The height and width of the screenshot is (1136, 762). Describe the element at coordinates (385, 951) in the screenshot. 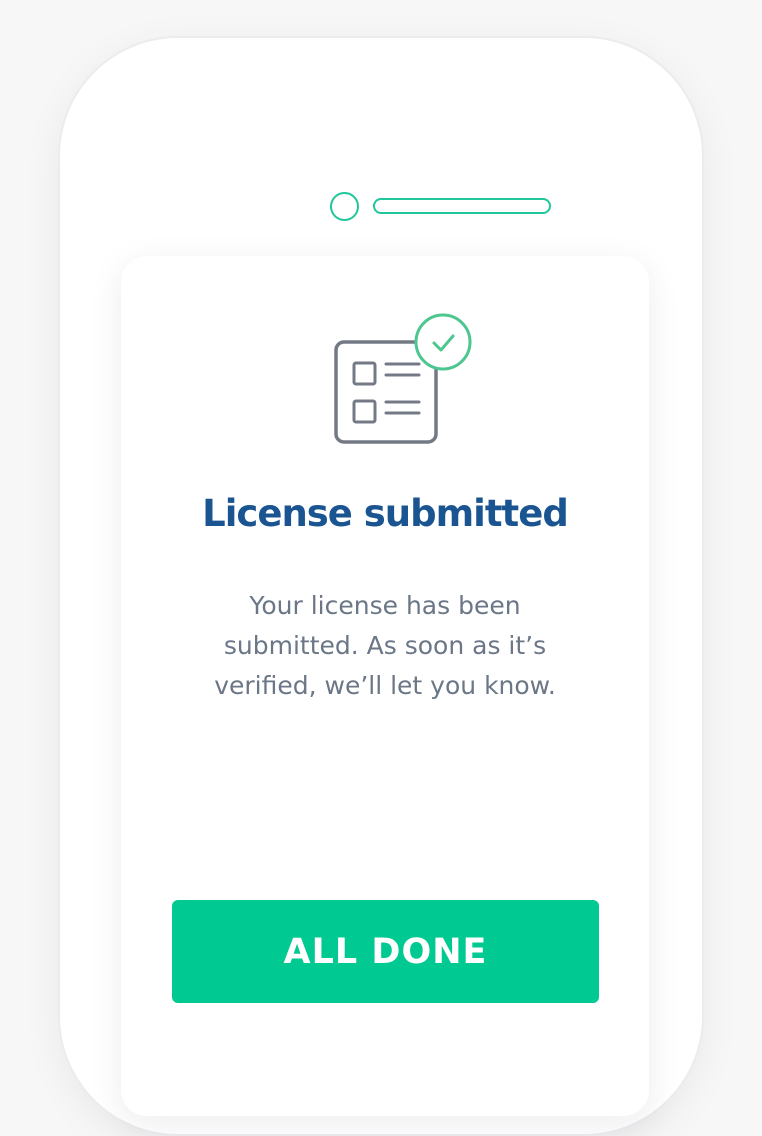

I see `all-done-button: ALL DONE` at that location.